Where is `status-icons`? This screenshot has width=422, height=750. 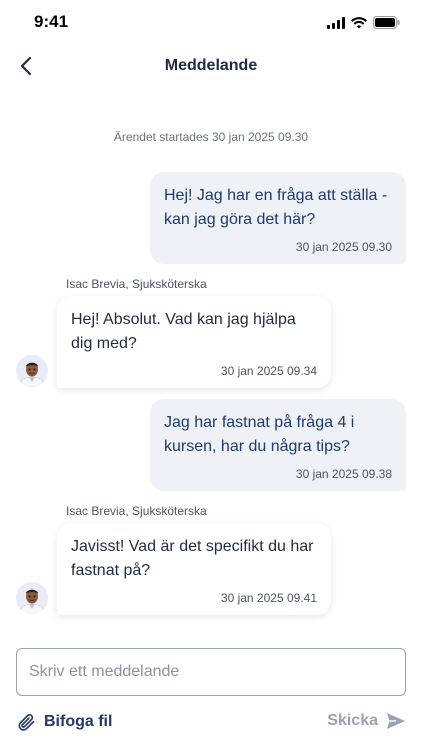 status-icons is located at coordinates (363, 22).